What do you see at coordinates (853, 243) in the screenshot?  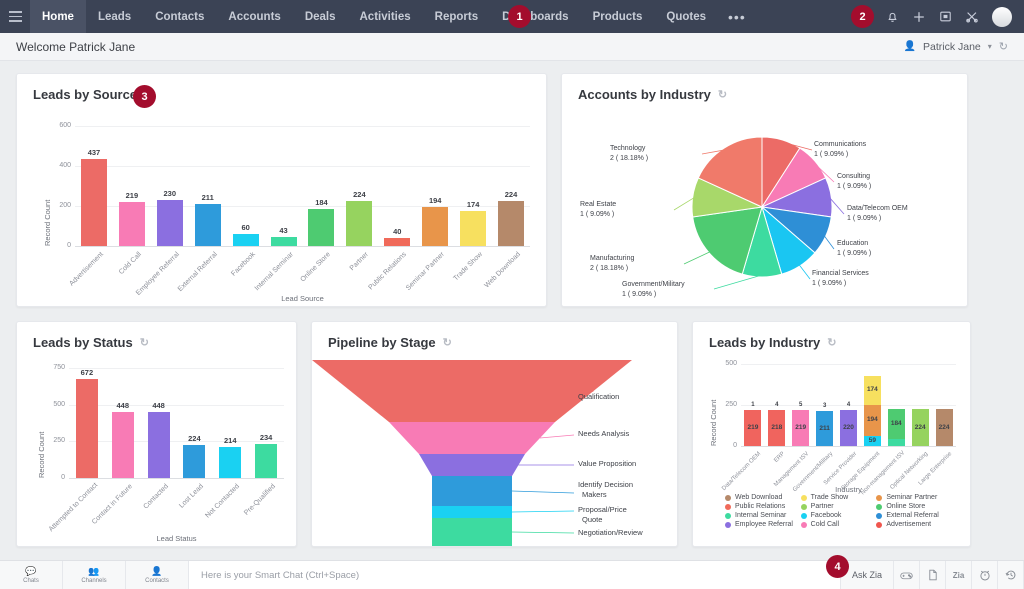 I see `pie-label-name: Education` at bounding box center [853, 243].